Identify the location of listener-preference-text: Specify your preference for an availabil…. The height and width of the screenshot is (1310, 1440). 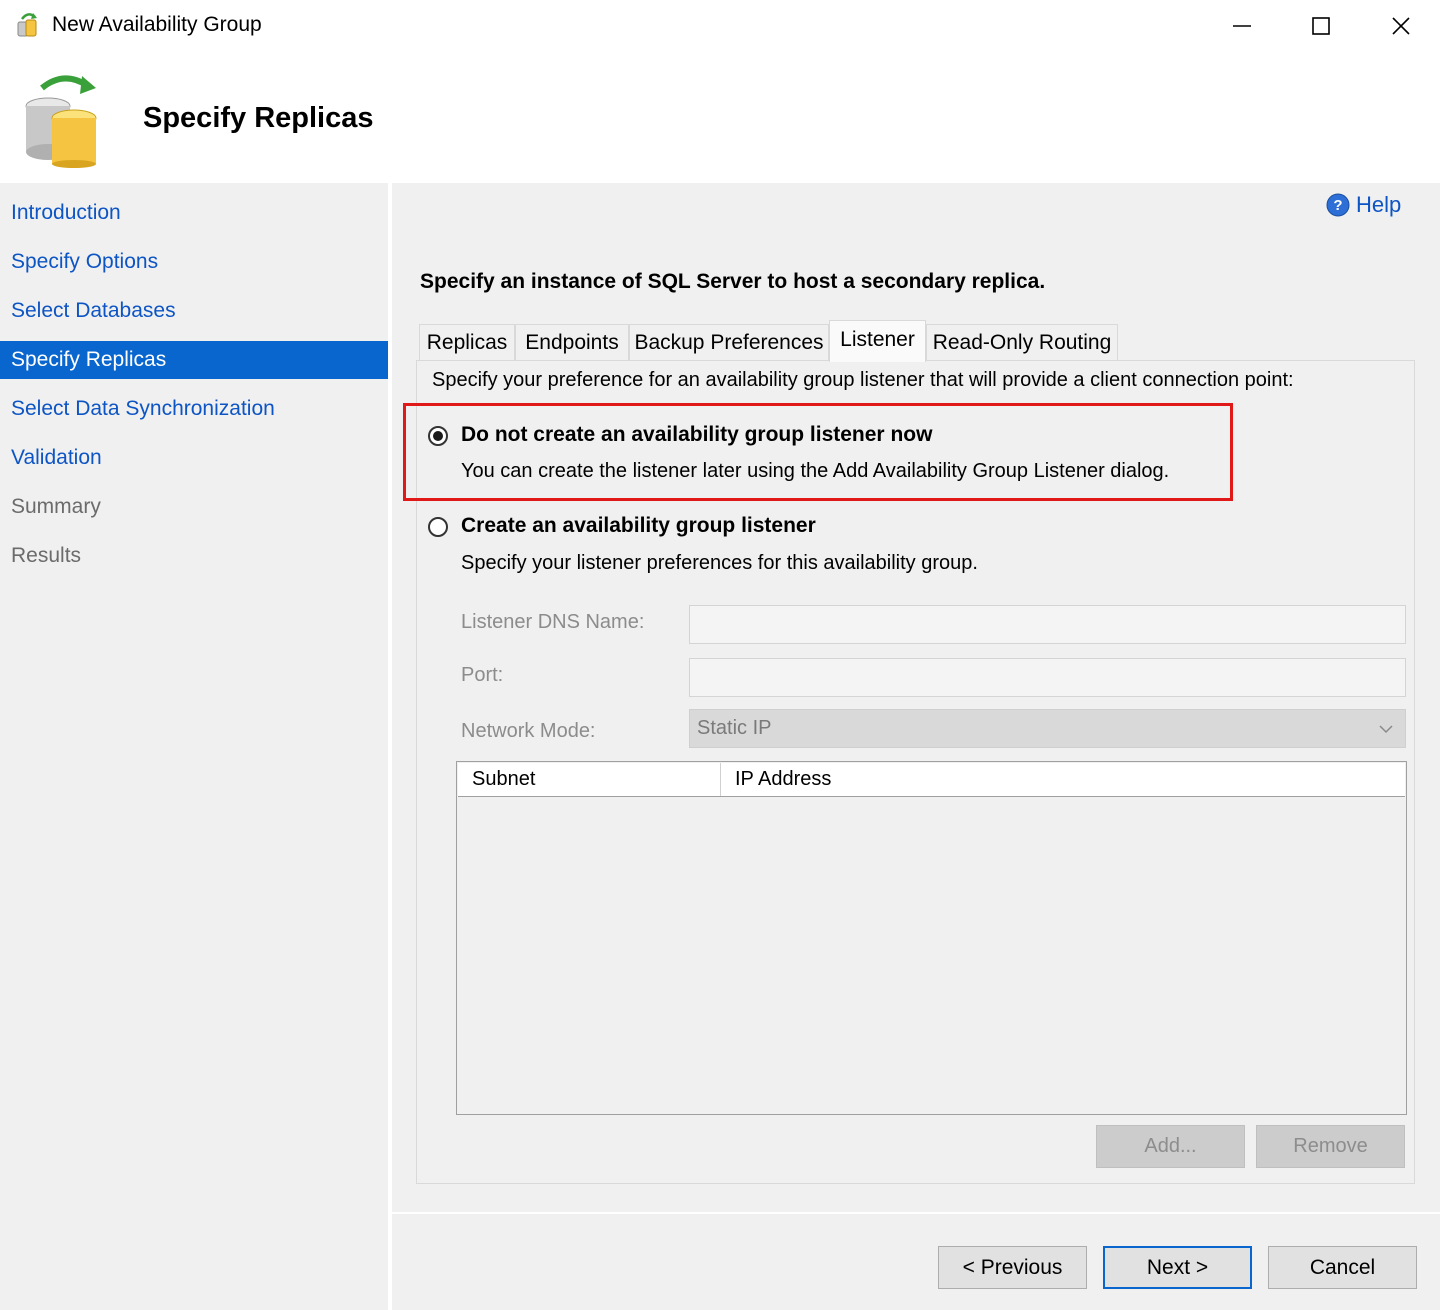
(863, 380).